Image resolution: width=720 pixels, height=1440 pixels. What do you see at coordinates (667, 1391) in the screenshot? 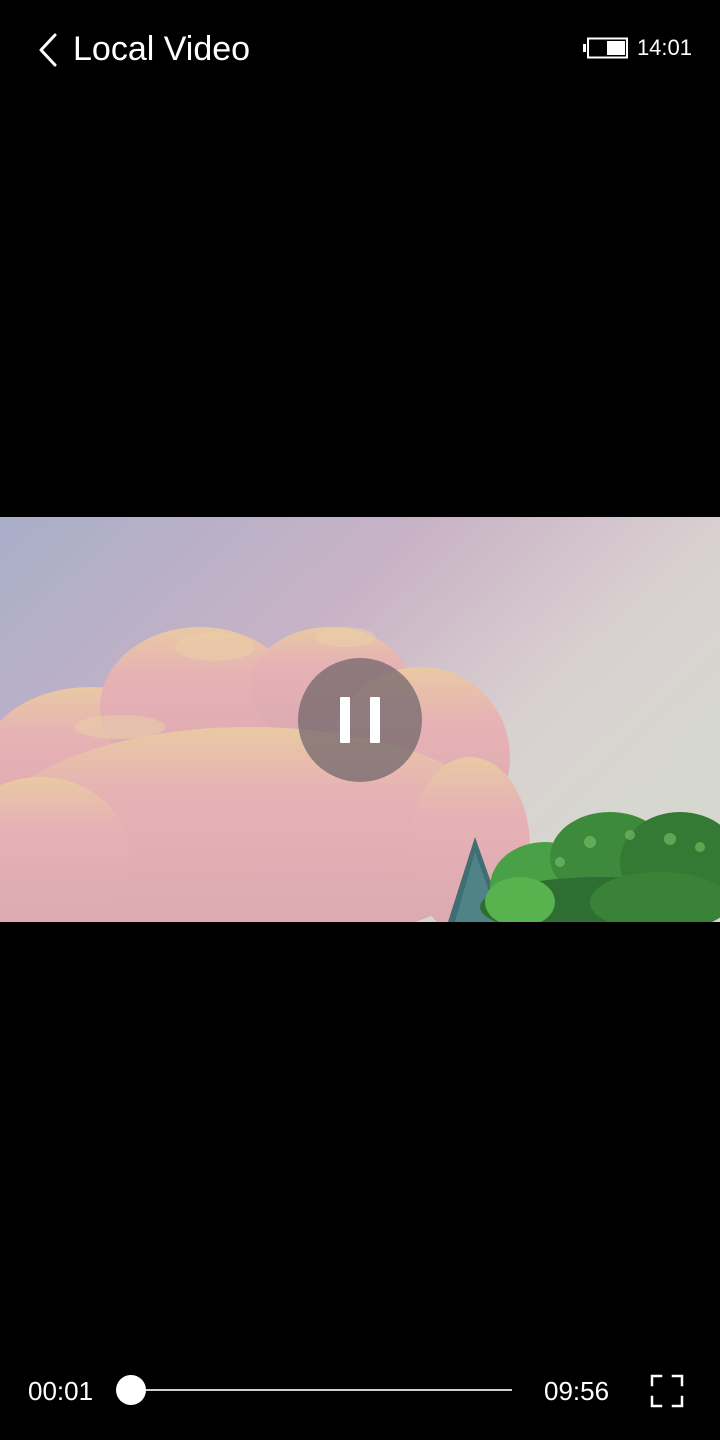
I see `fullscreen-icon` at bounding box center [667, 1391].